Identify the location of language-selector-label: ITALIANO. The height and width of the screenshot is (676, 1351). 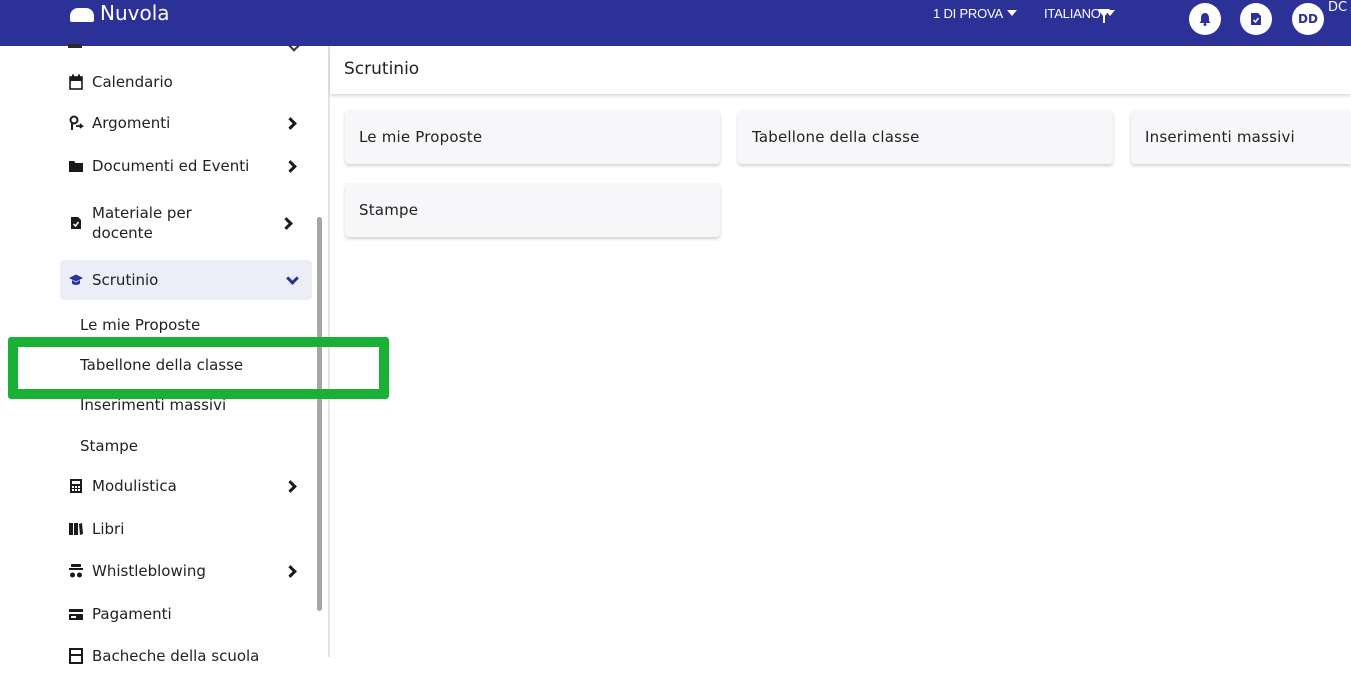
(1072, 13).